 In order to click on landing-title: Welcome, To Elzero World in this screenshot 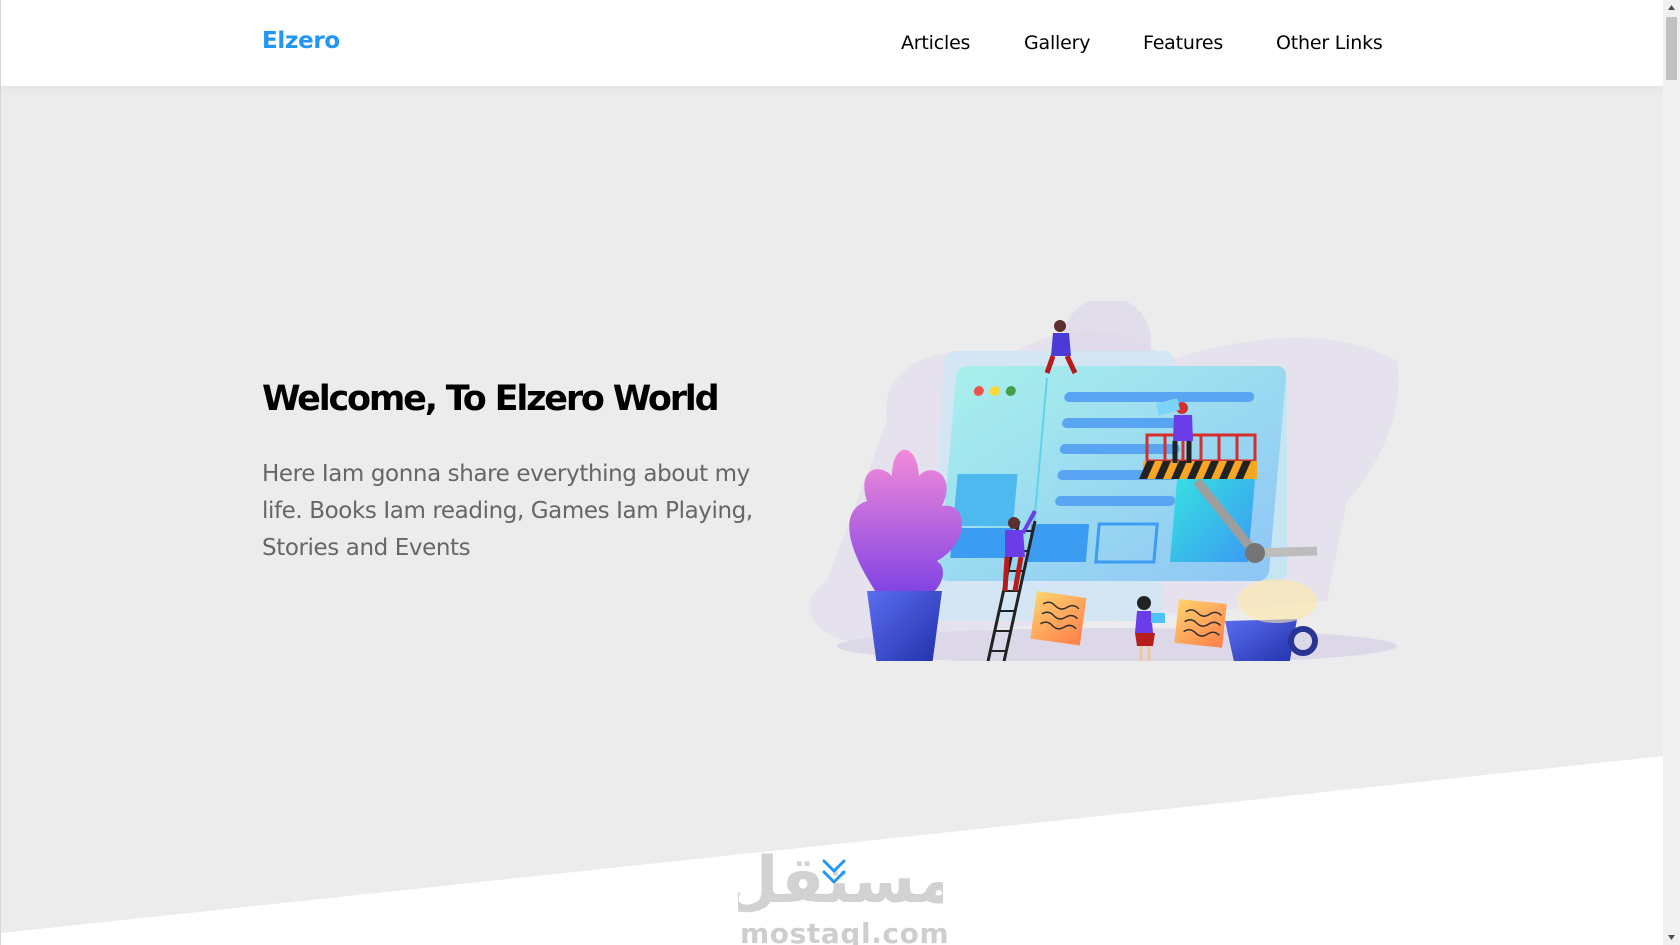, I will do `click(491, 399)`.